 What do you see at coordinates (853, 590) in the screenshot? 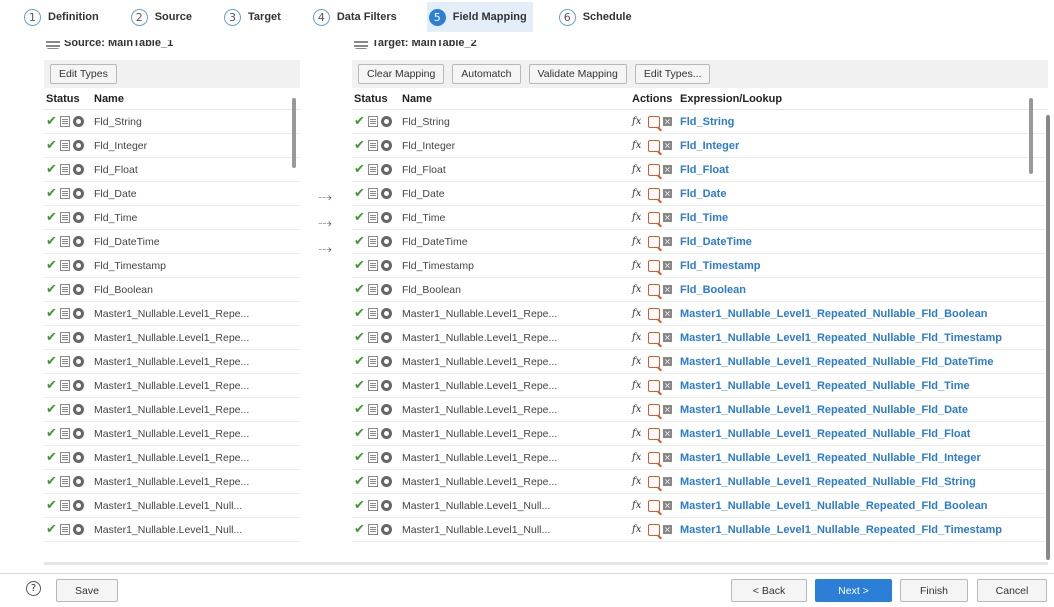
I see `next-button: Next >` at bounding box center [853, 590].